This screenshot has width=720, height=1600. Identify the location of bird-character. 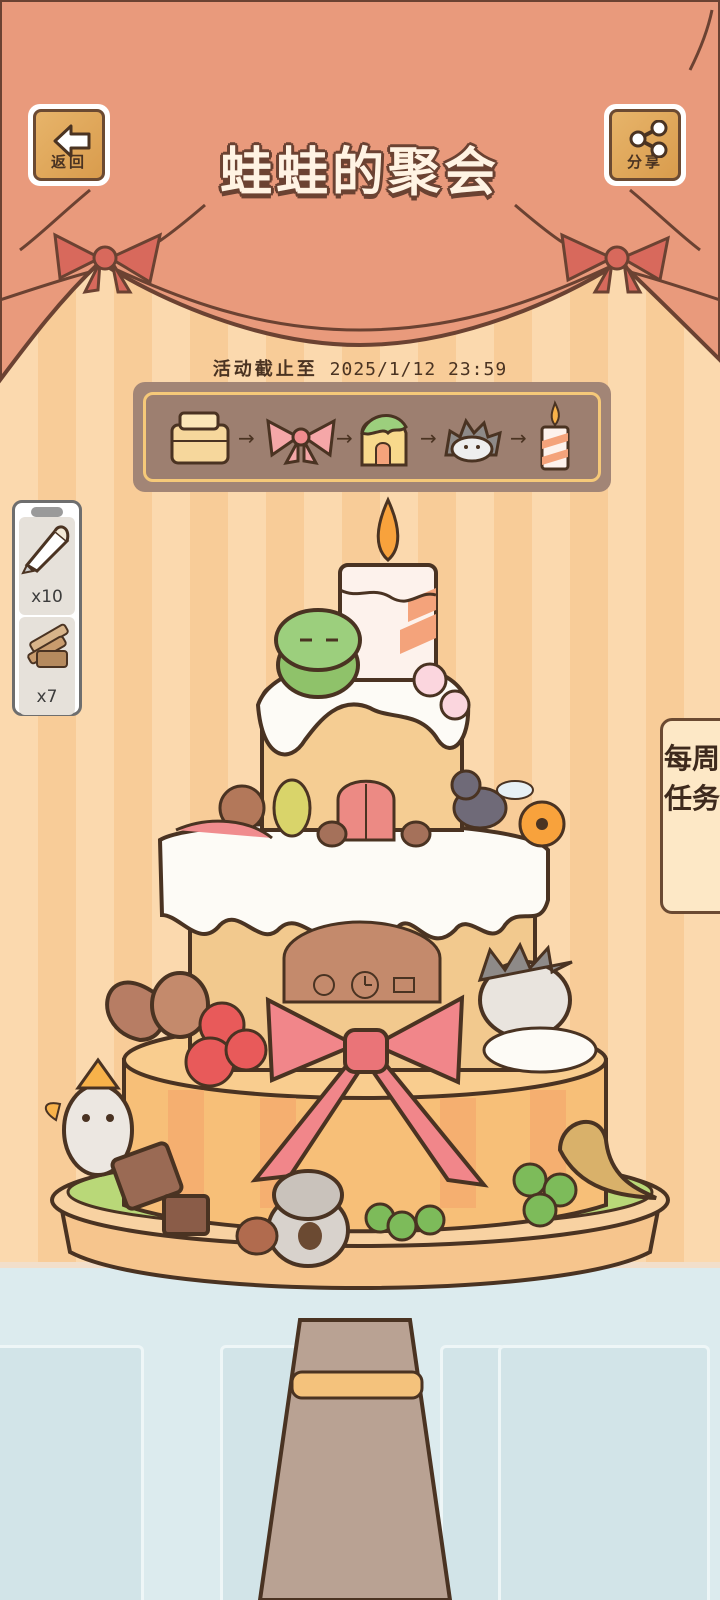
(292, 808).